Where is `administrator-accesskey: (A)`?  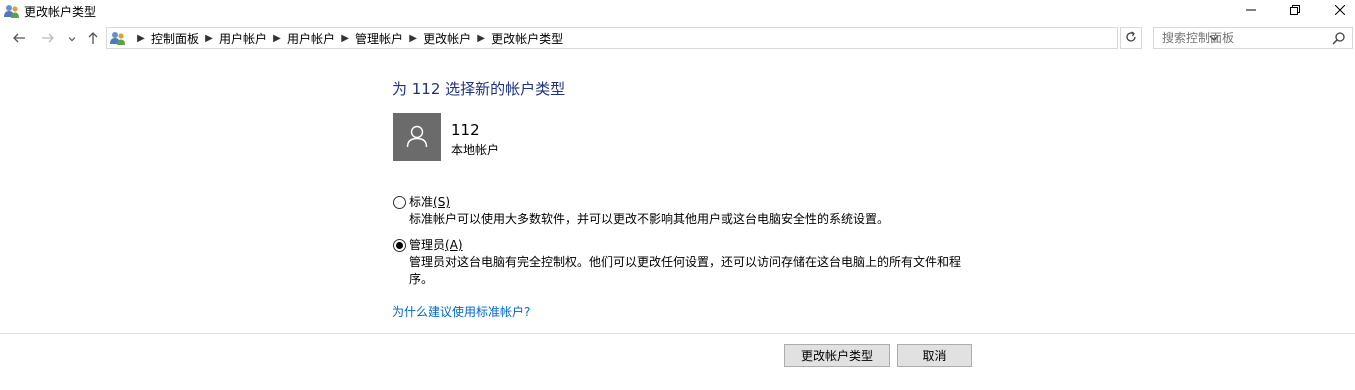
administrator-accesskey: (A) is located at coordinates (454, 245).